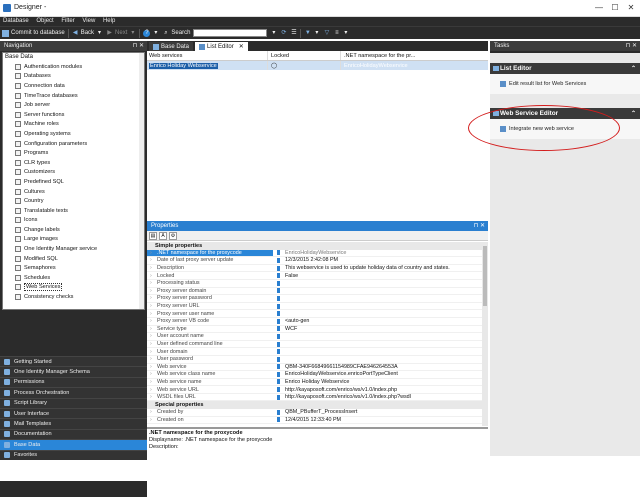 The width and height of the screenshot is (640, 497). I want to click on property-value: QBM_PBufferT_ProcessInsert, so click(382, 412).